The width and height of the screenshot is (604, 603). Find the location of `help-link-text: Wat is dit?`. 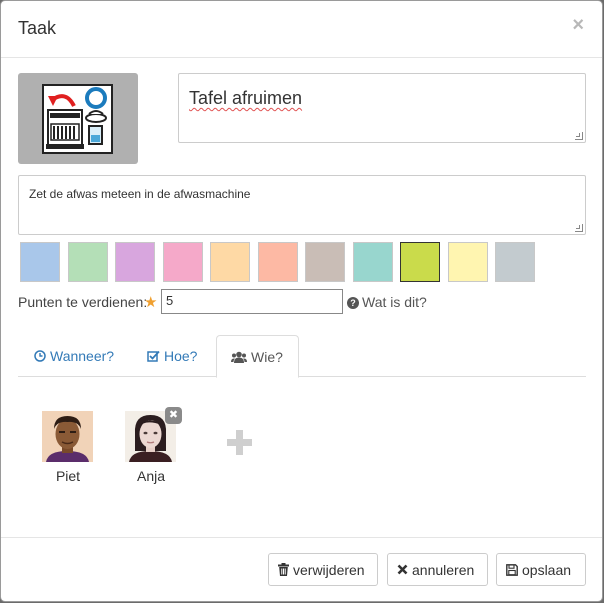

help-link-text: Wat is dit? is located at coordinates (394, 302).